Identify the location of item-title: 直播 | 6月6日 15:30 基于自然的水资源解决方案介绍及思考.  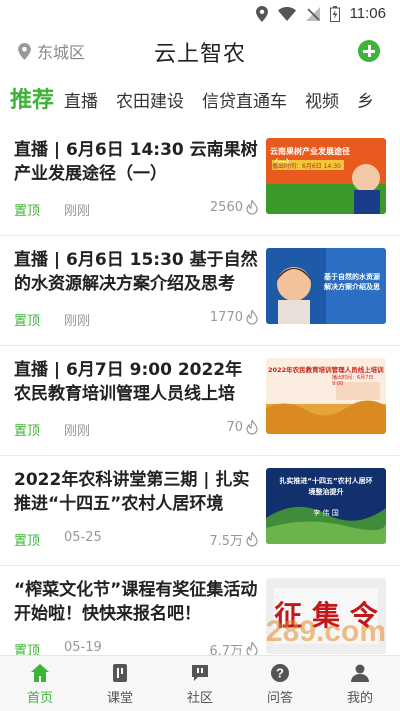
(136, 272).